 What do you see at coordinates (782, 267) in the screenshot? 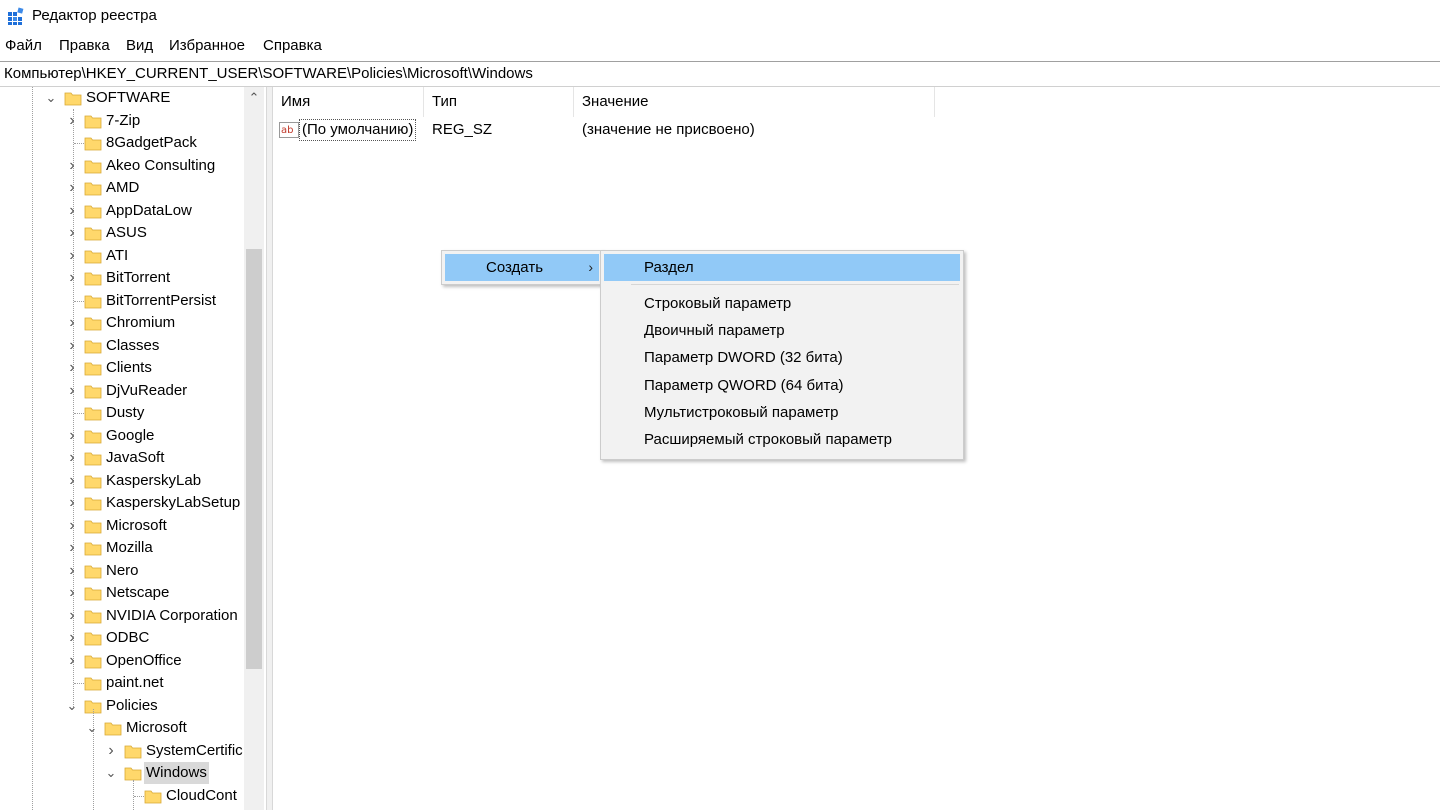
I see `submenu-item-key: Раздел` at bounding box center [782, 267].